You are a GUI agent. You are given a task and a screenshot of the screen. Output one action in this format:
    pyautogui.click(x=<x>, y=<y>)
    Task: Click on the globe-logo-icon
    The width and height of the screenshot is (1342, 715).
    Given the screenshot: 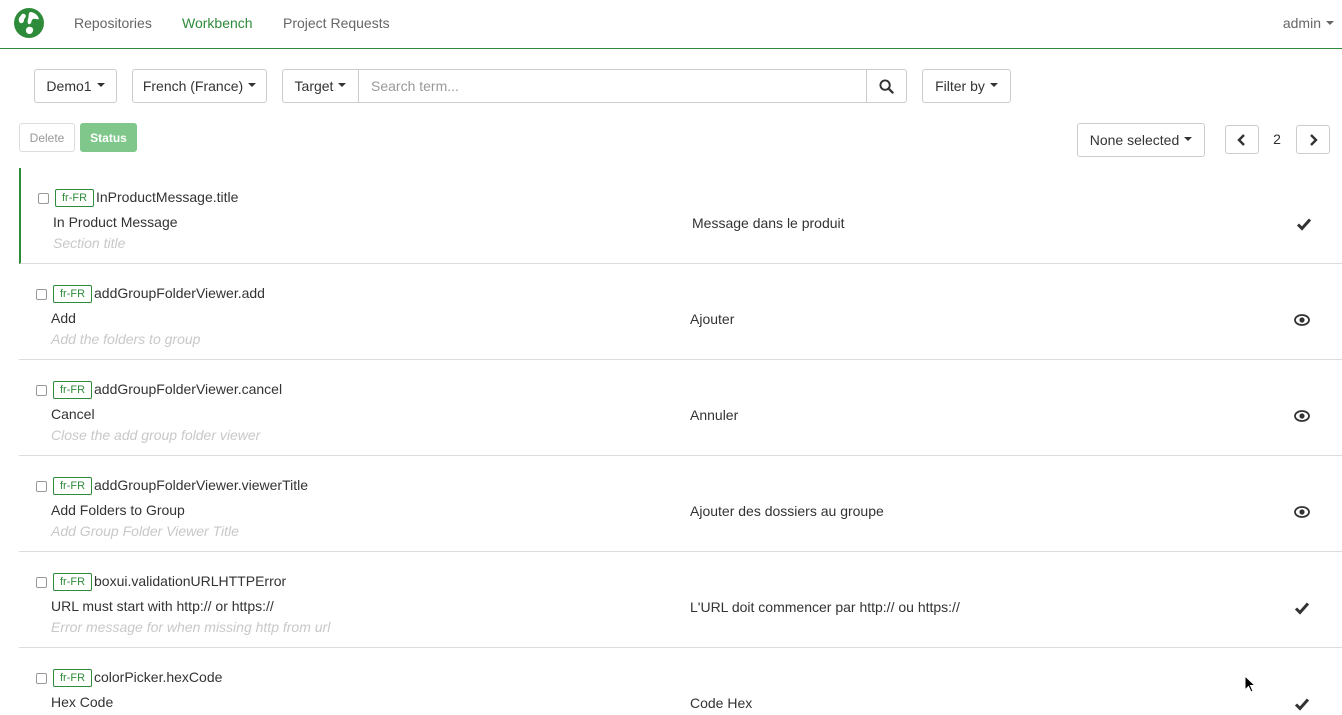 What is the action you would take?
    pyautogui.click(x=29, y=23)
    